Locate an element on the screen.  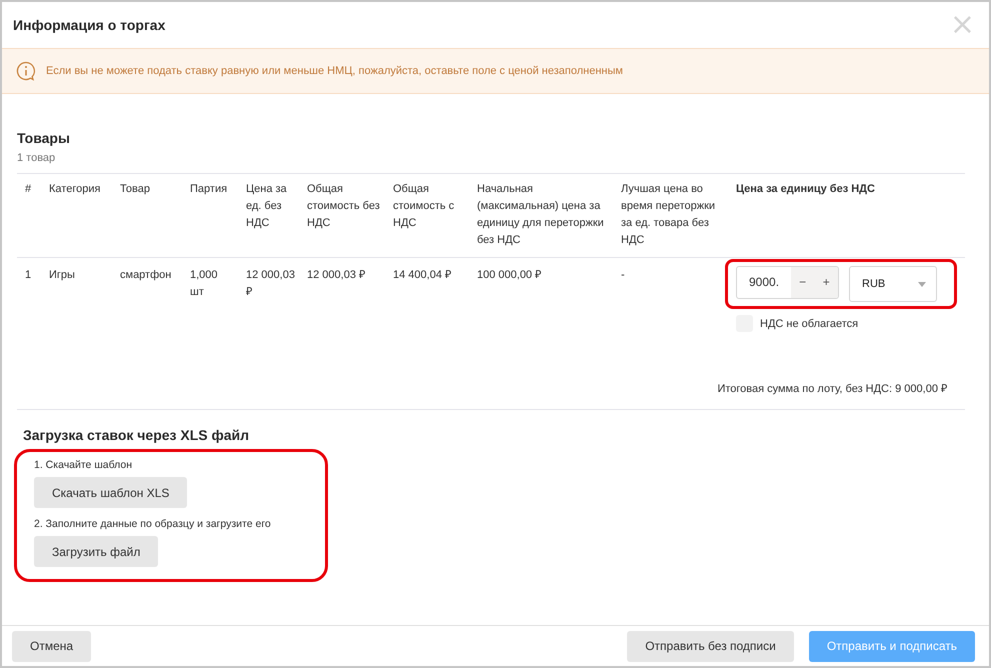
column-header: Категория is located at coordinates (75, 189).